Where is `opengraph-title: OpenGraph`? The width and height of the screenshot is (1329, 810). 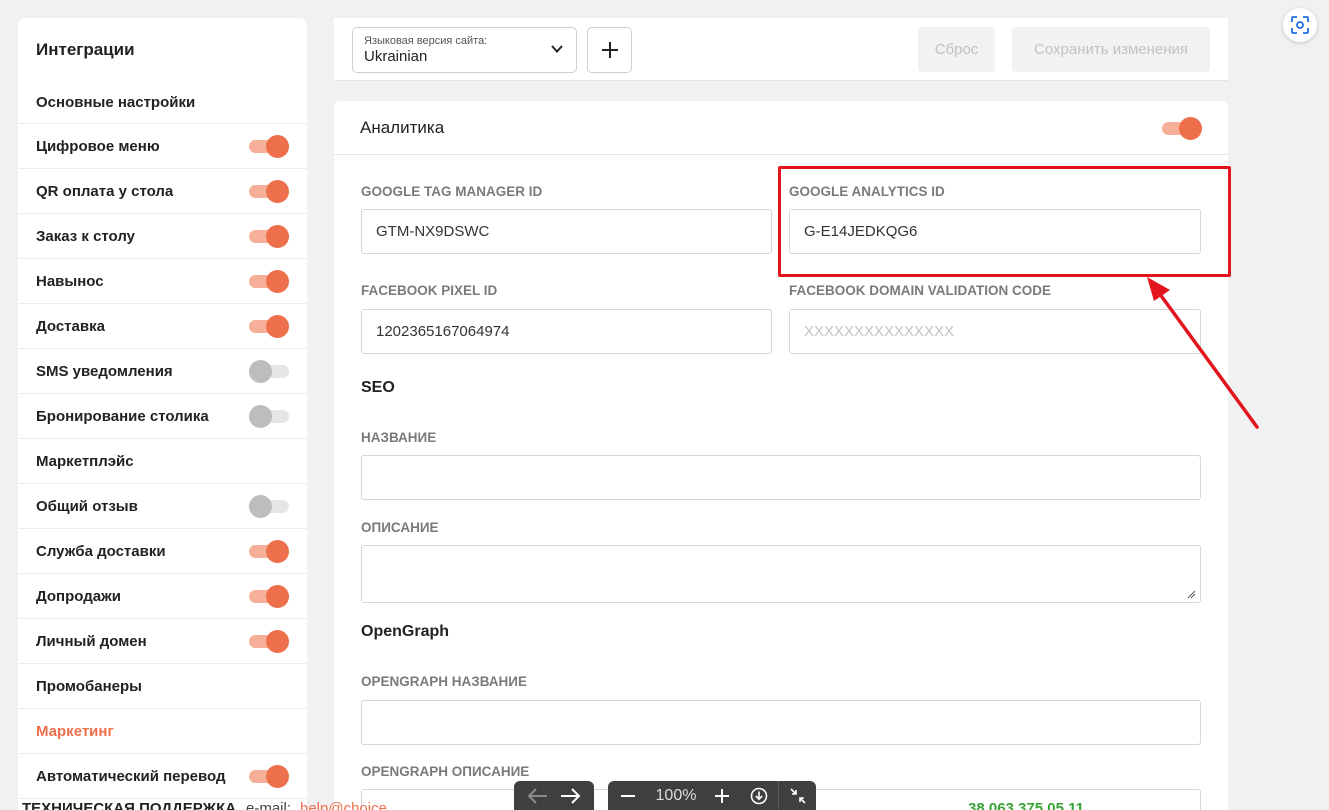
opengraph-title: OpenGraph is located at coordinates (405, 631).